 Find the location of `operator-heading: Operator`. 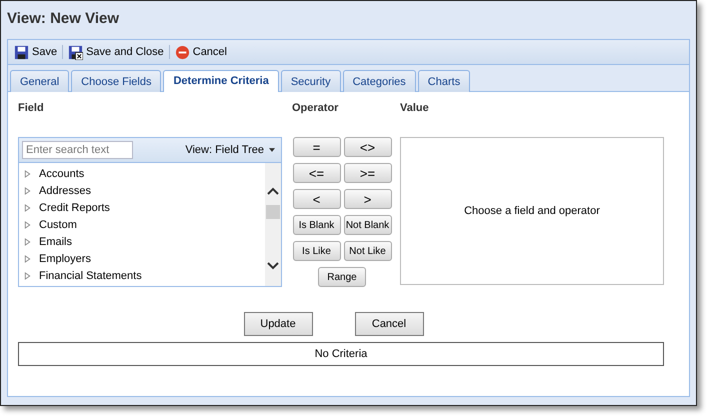

operator-heading: Operator is located at coordinates (316, 109).